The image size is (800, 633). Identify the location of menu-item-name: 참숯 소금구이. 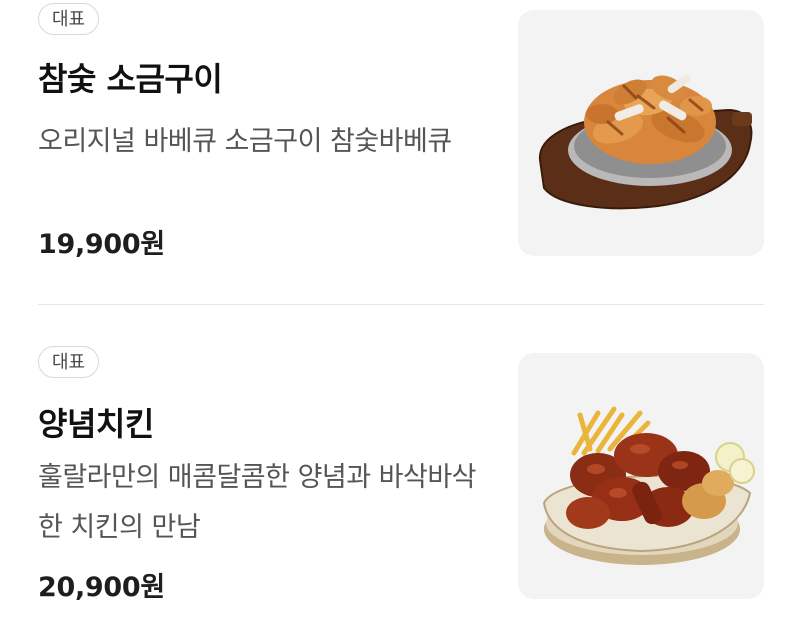
(130, 79).